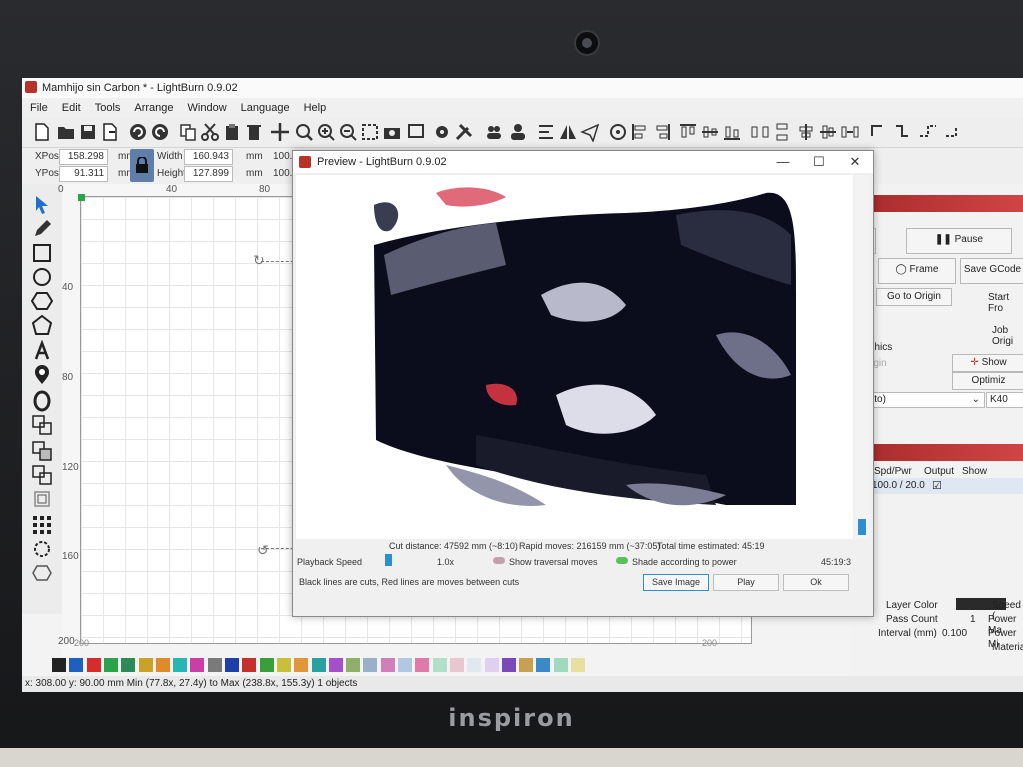  Describe the element at coordinates (917, 271) in the screenshot. I see `frame-button: ◯ Frame` at that location.